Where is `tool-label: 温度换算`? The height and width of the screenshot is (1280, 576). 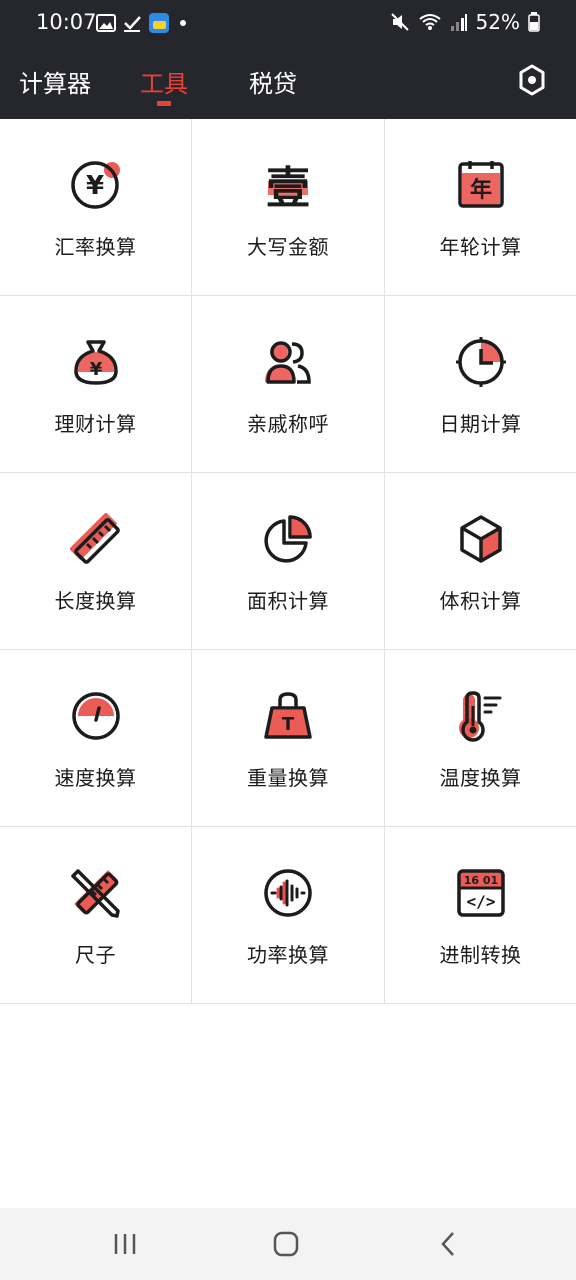 tool-label: 温度换算 is located at coordinates (480, 778).